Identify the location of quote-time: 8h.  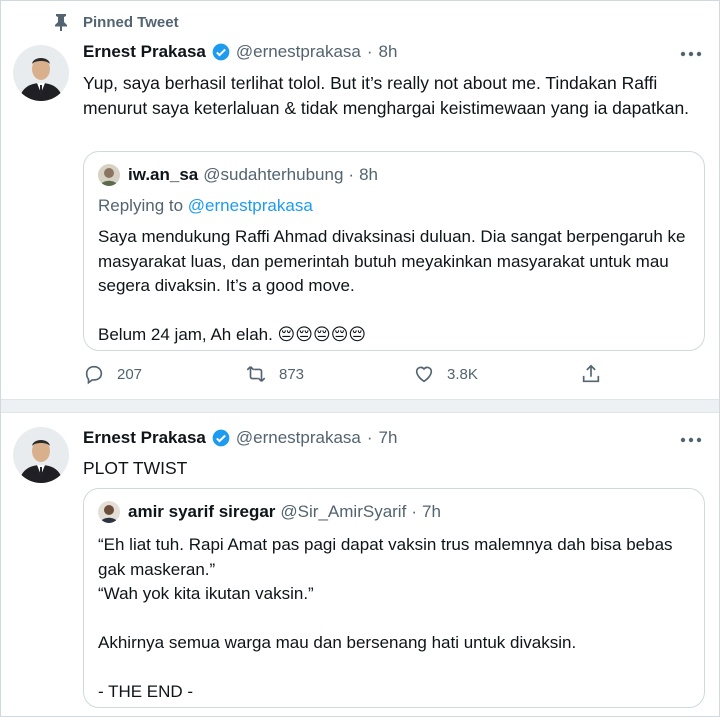
(368, 174).